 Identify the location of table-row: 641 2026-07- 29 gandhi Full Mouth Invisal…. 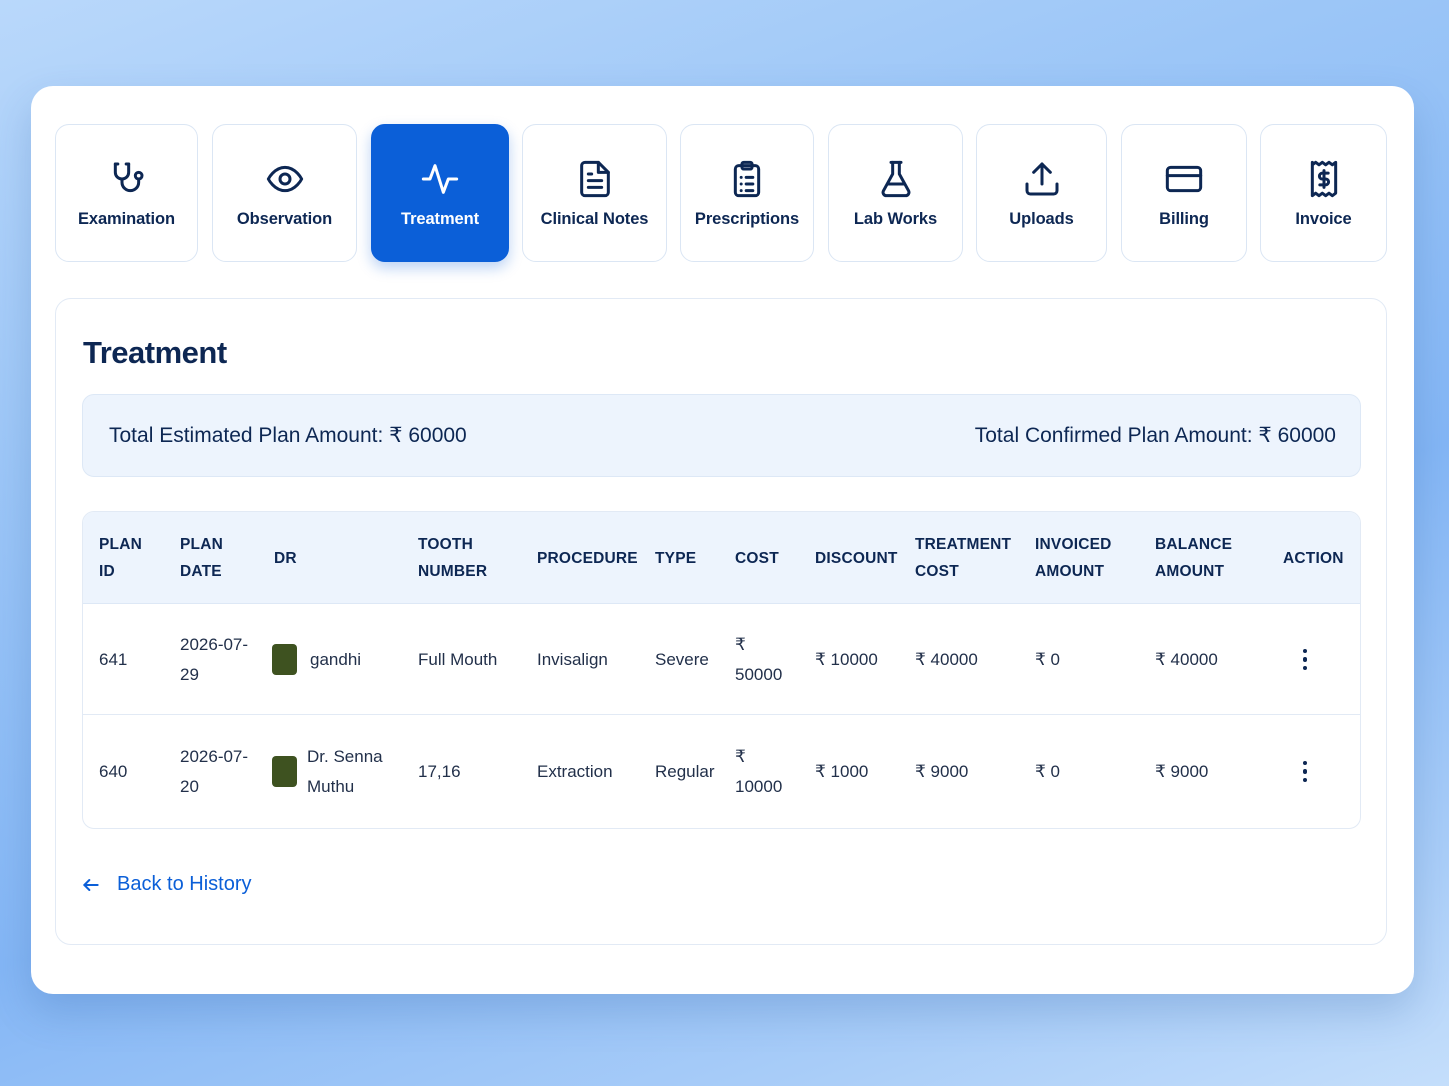
(721, 659).